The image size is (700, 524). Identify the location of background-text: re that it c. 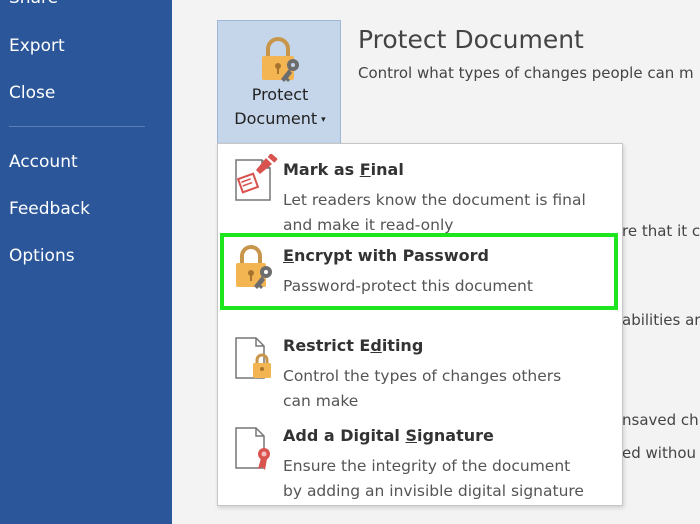
(661, 231).